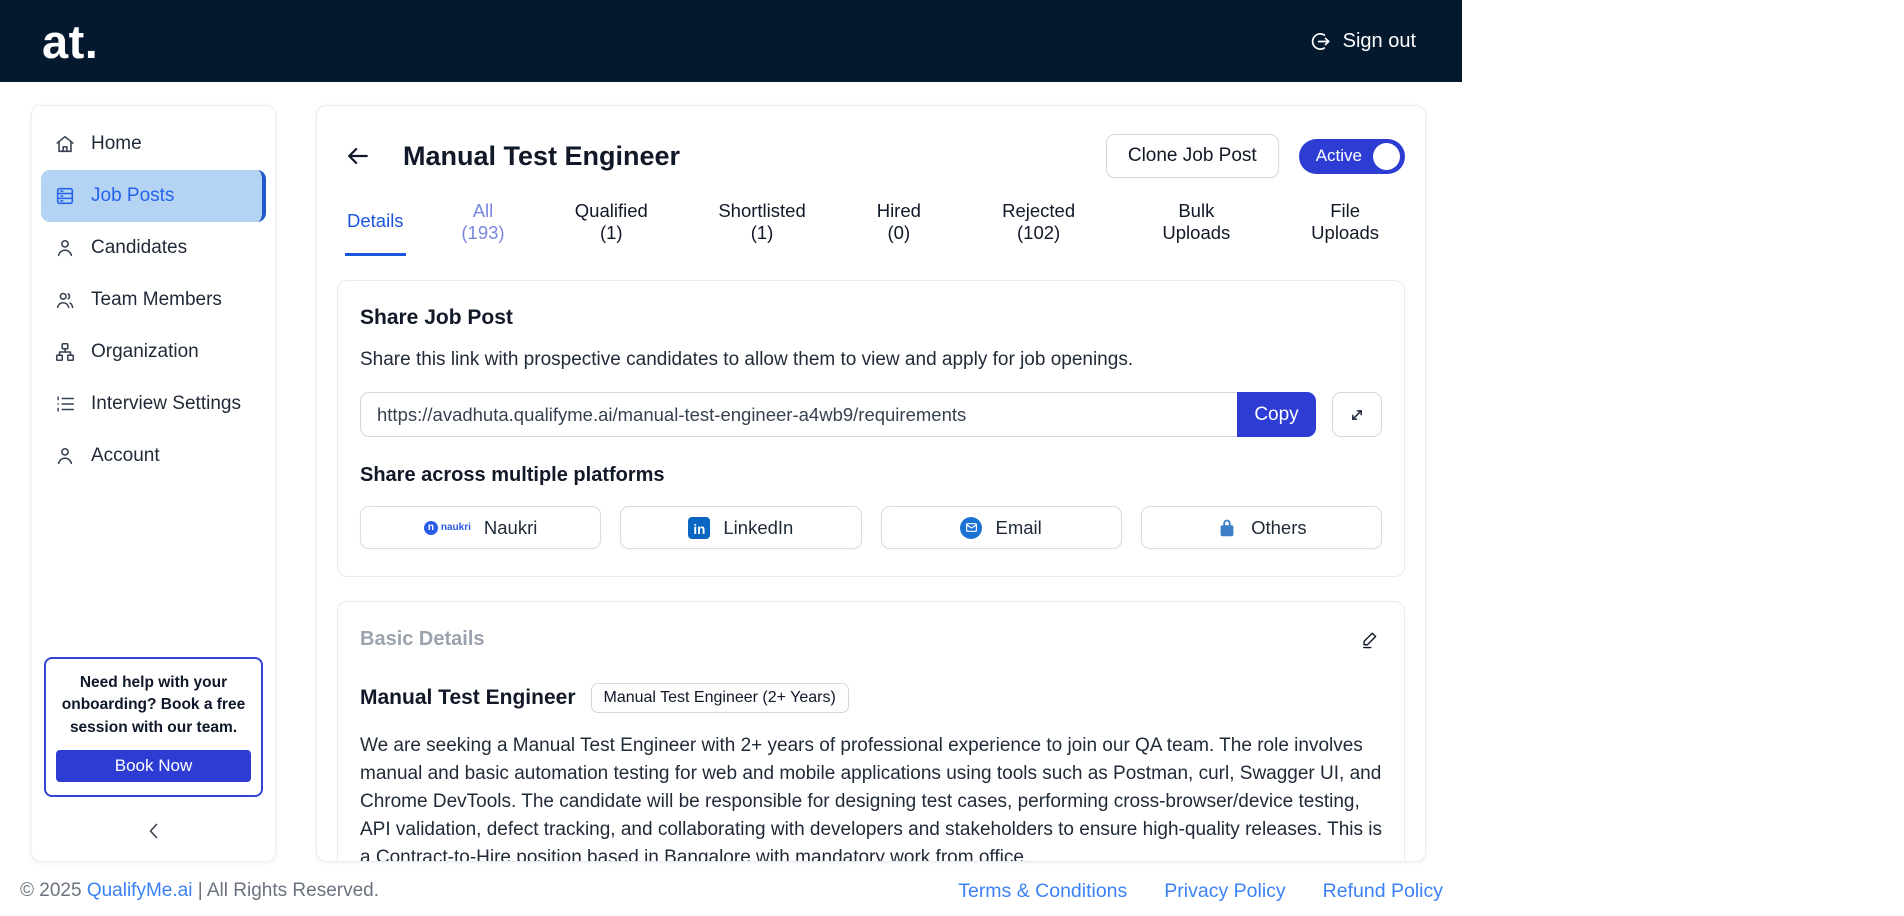 The width and height of the screenshot is (1904, 916). I want to click on job-post-url-input, so click(798, 414).